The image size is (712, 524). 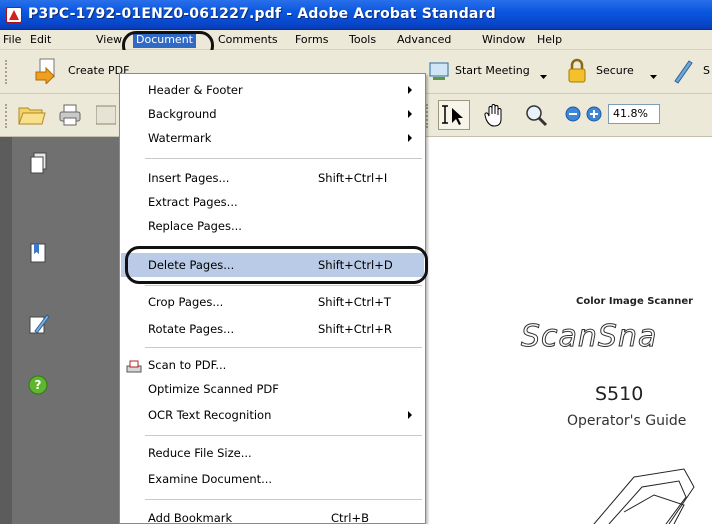 I want to click on menu-item-insert-pages: Insert Pages... Shift+Ctrl+I, so click(x=272, y=178).